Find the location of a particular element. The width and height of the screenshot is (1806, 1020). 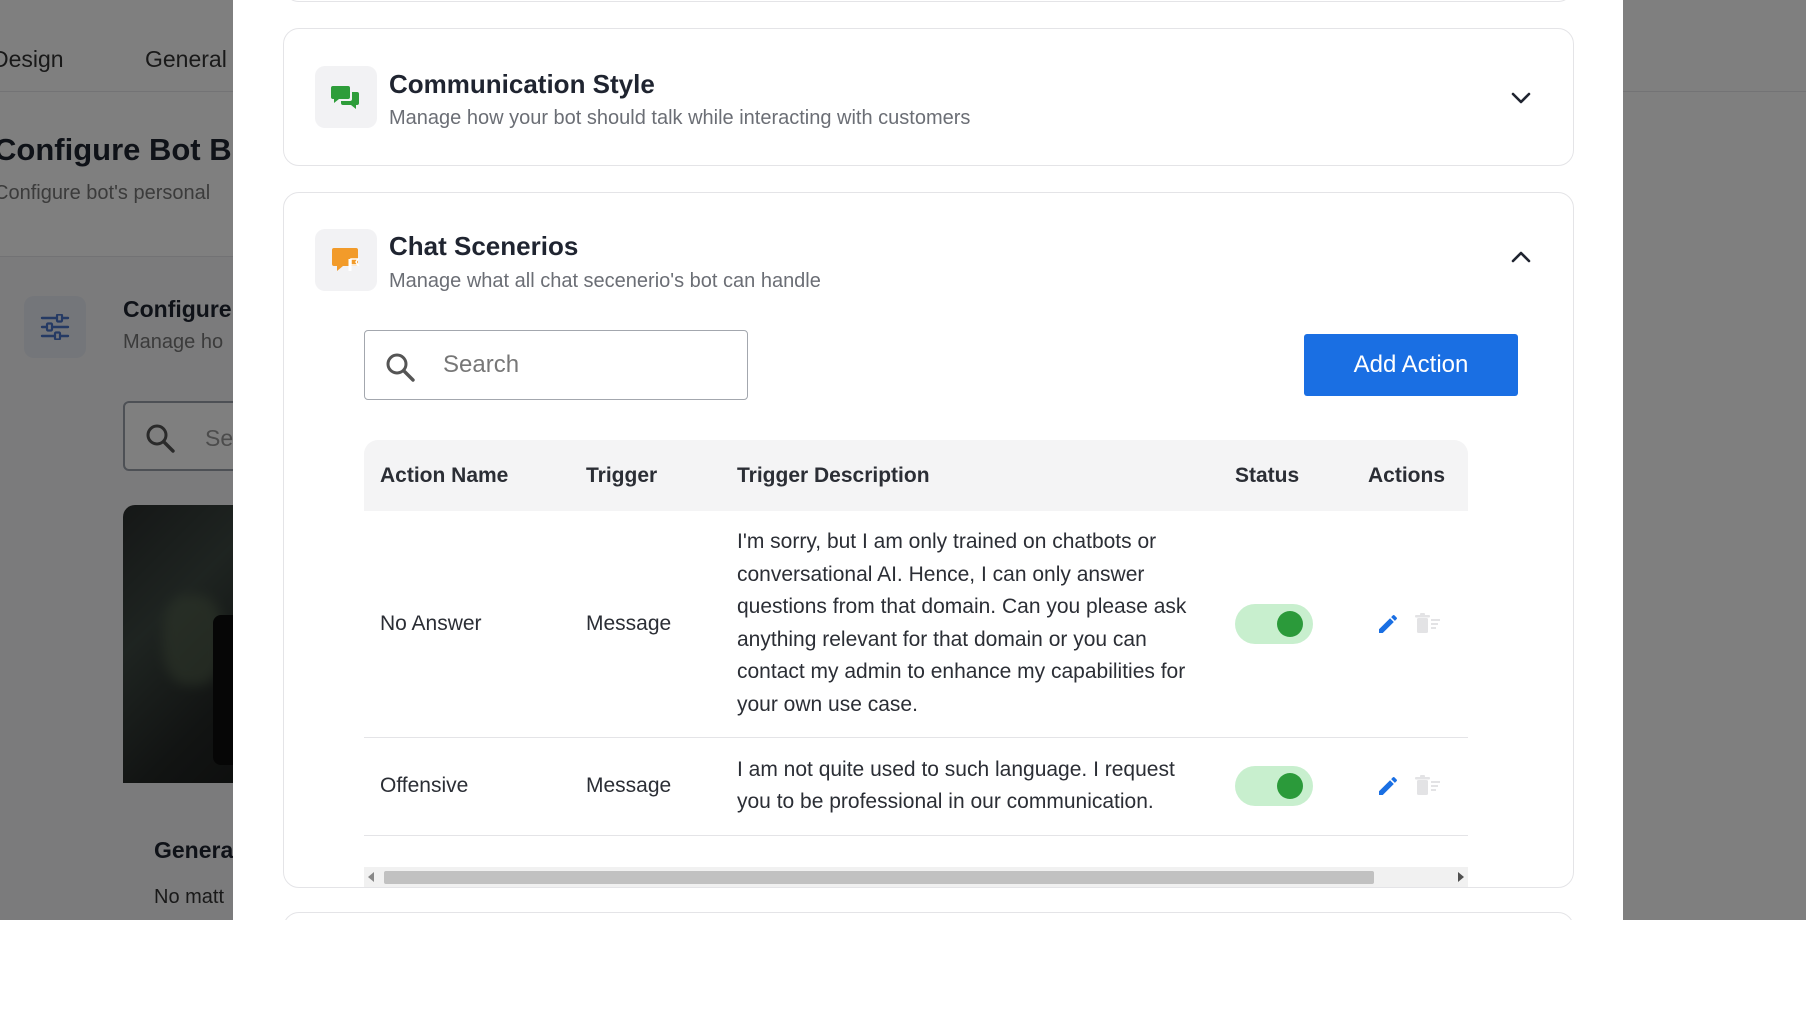

previous-section-card is located at coordinates (928, 1).